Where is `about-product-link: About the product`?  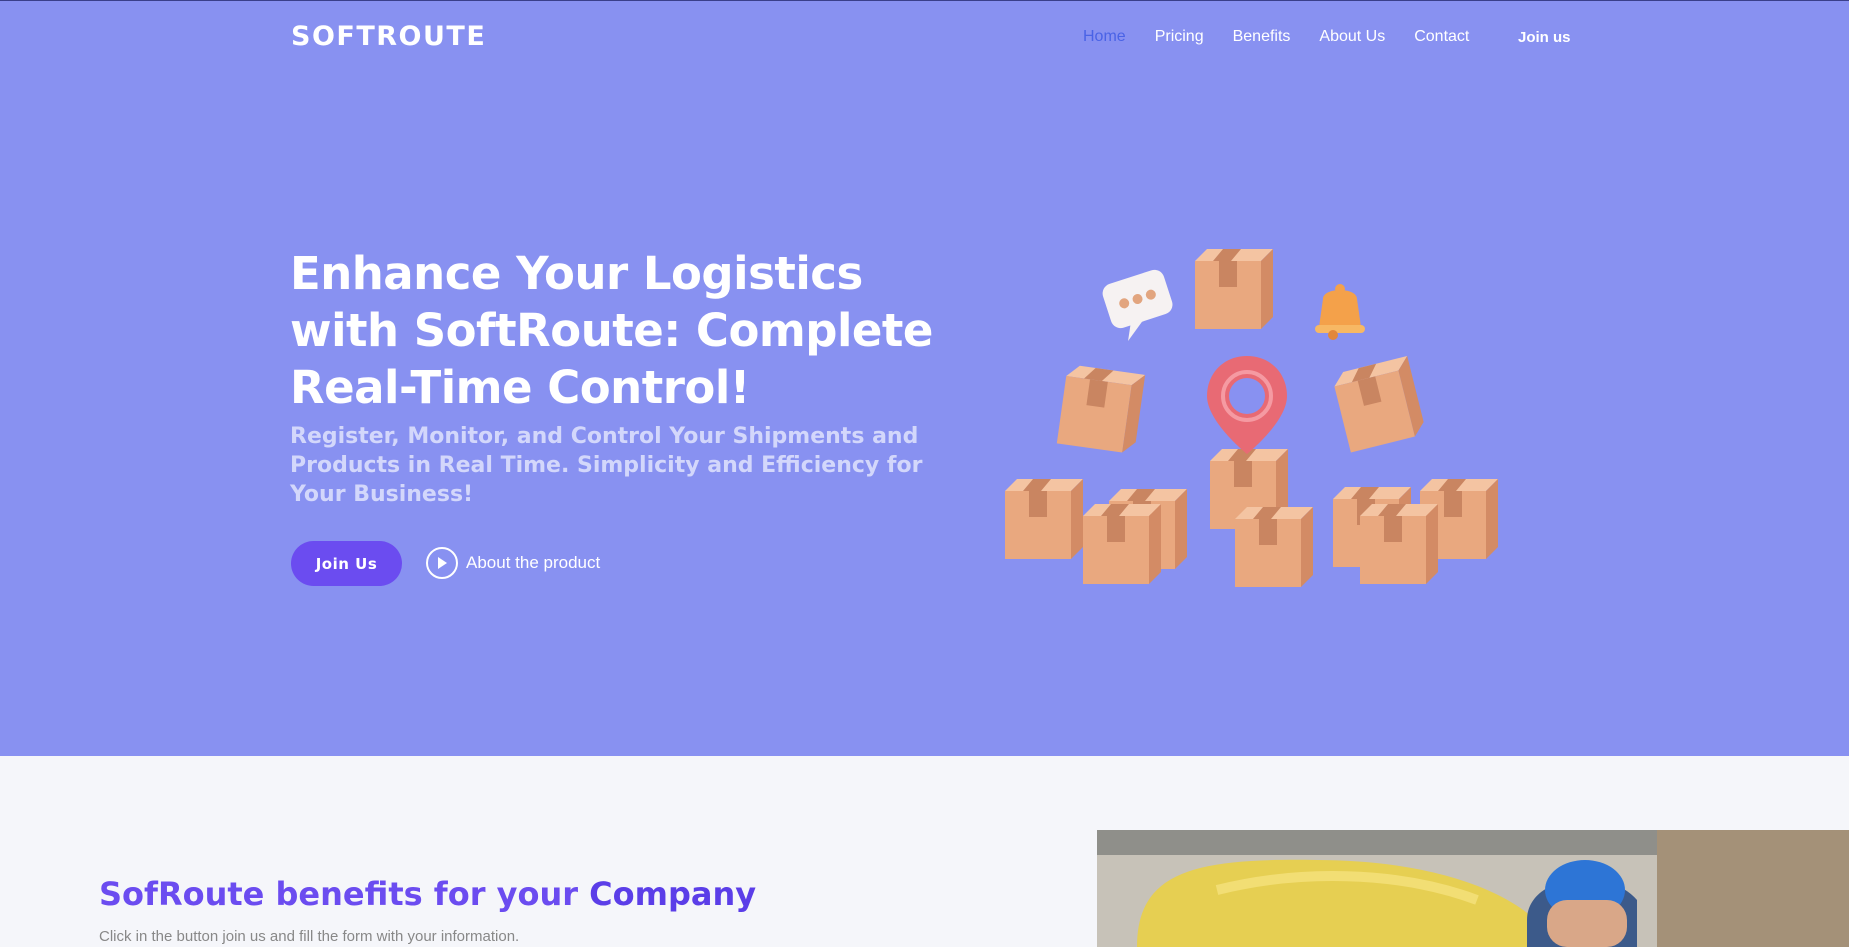
about-product-link: About the product is located at coordinates (513, 563).